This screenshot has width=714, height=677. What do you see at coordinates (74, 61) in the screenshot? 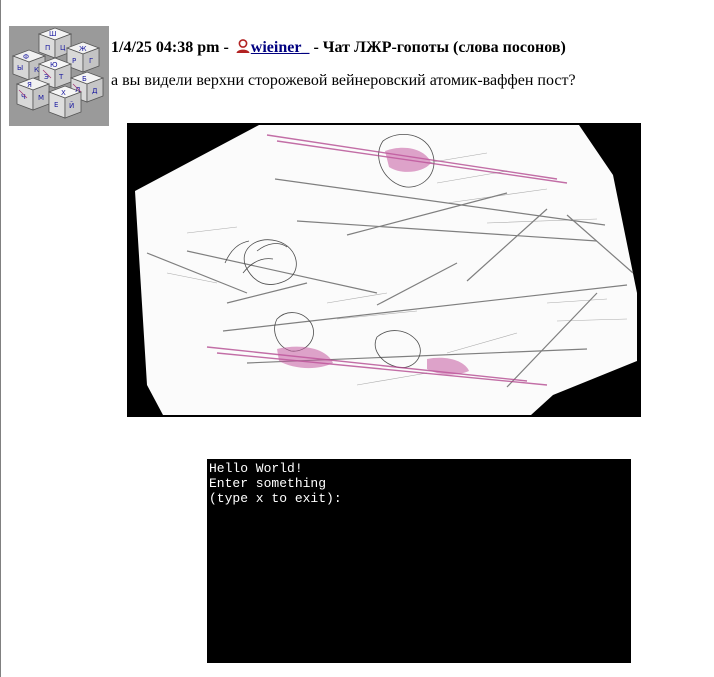
I see `svg-text: Р` at bounding box center [74, 61].